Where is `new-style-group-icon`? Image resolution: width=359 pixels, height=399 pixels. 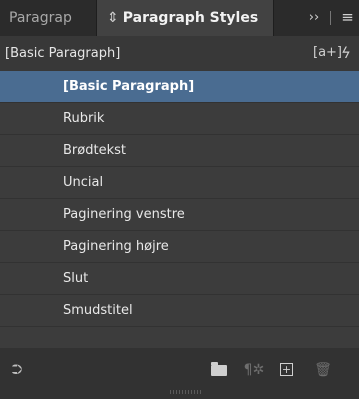
new-style-group-icon is located at coordinates (219, 369).